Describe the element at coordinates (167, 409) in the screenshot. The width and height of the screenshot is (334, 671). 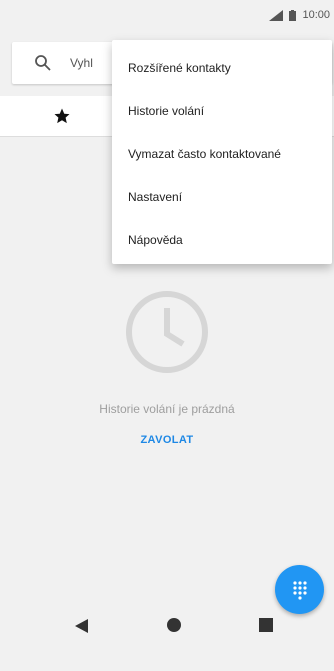
I see `empty-message: Historie volání je prázdná` at that location.